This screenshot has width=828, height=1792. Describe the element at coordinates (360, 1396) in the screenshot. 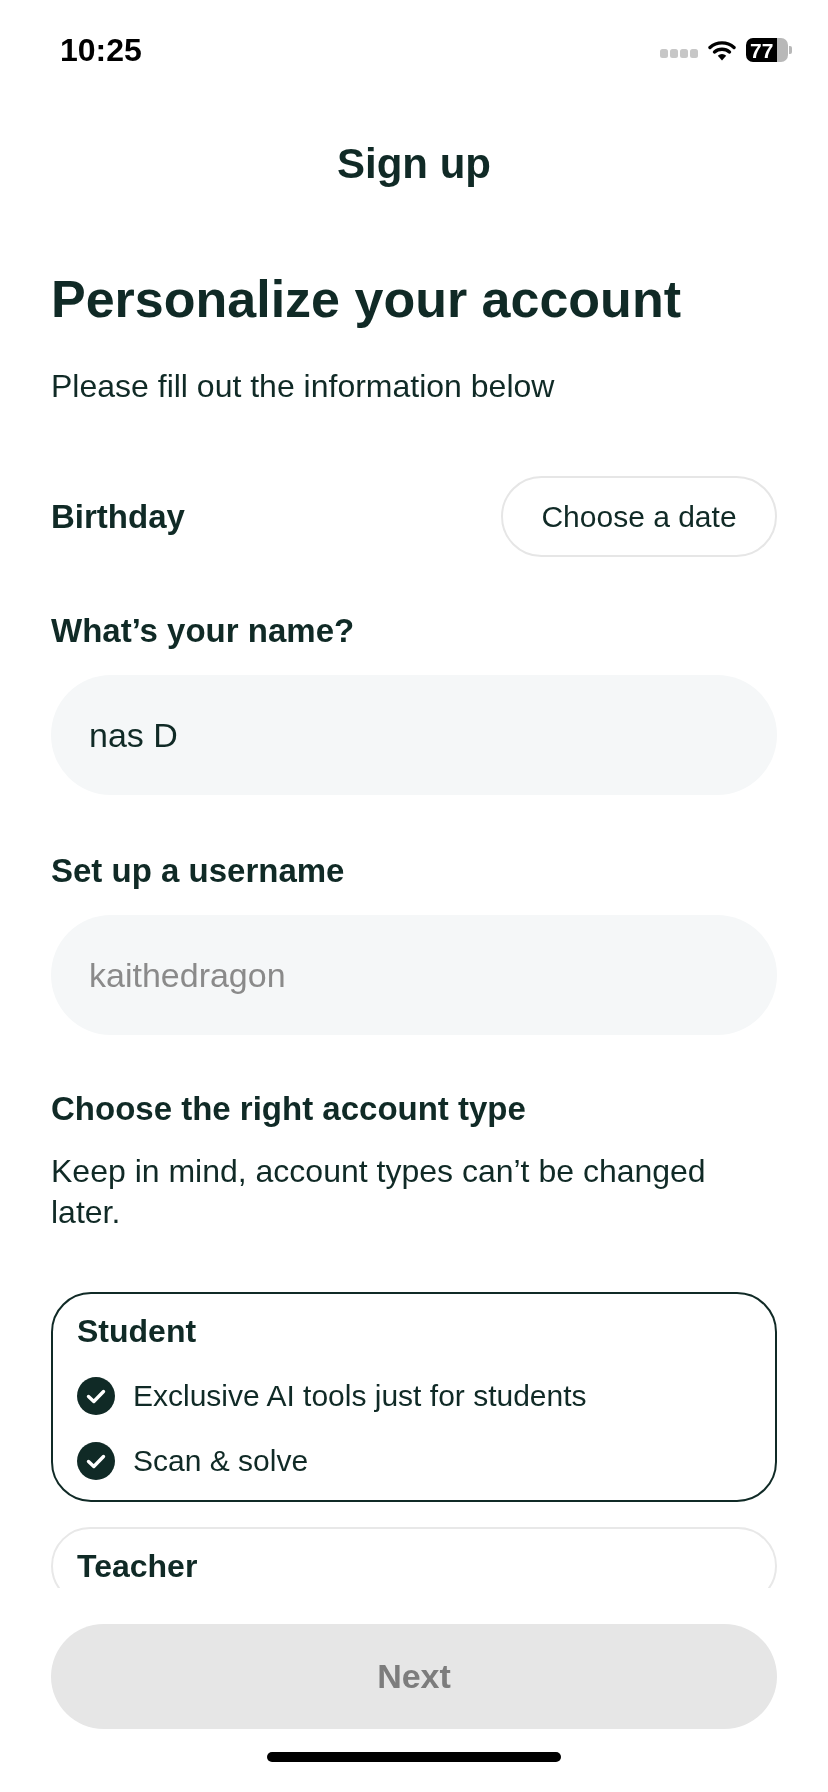

I see `feature-text: Exclusive AI tools just for students` at that location.